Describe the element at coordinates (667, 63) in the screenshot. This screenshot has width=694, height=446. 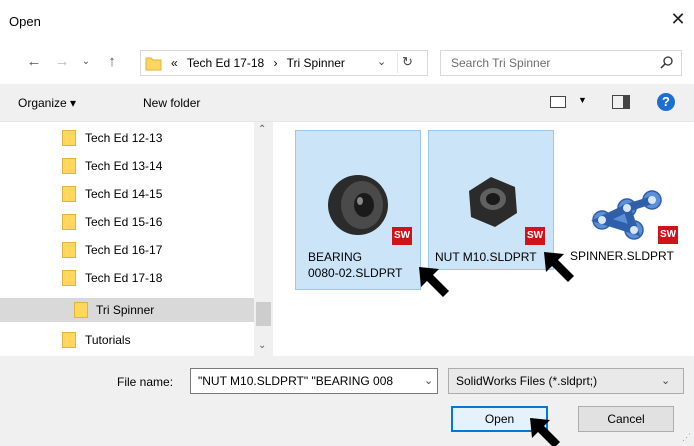
I see `search-icon` at that location.